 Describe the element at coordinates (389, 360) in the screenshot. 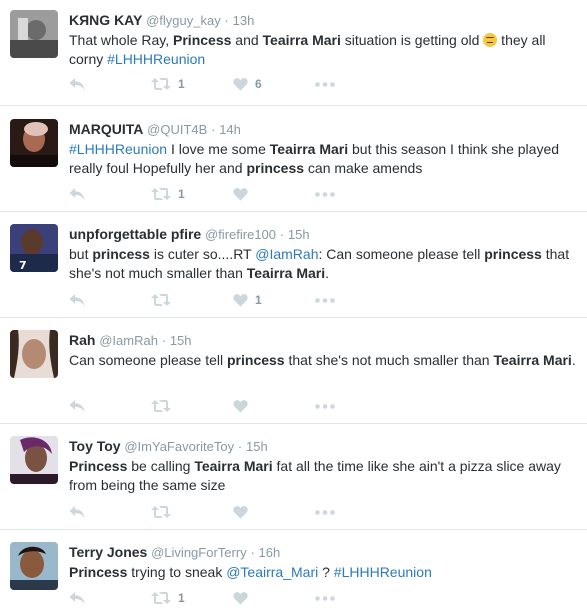

I see `text-run: that she's not much smaller than` at that location.